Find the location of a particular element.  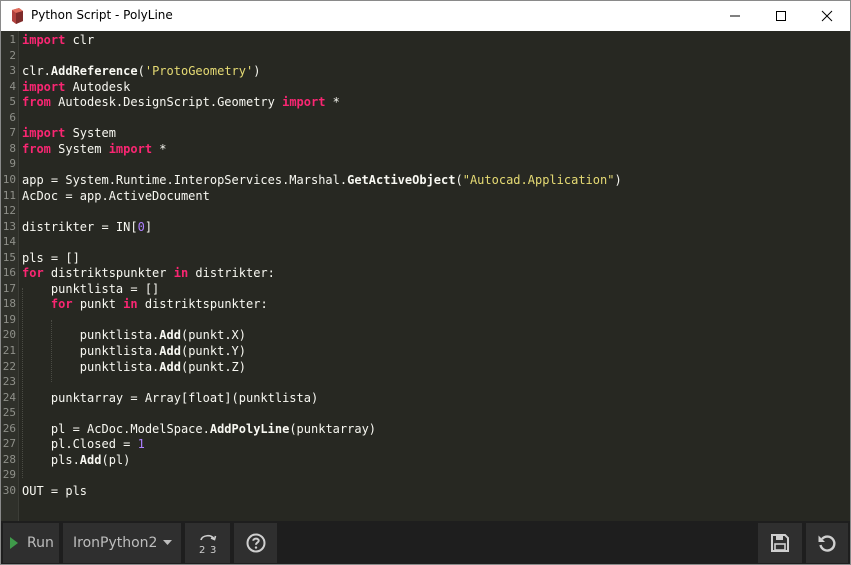

code-line: 30 OUT = pls is located at coordinates (425, 491).